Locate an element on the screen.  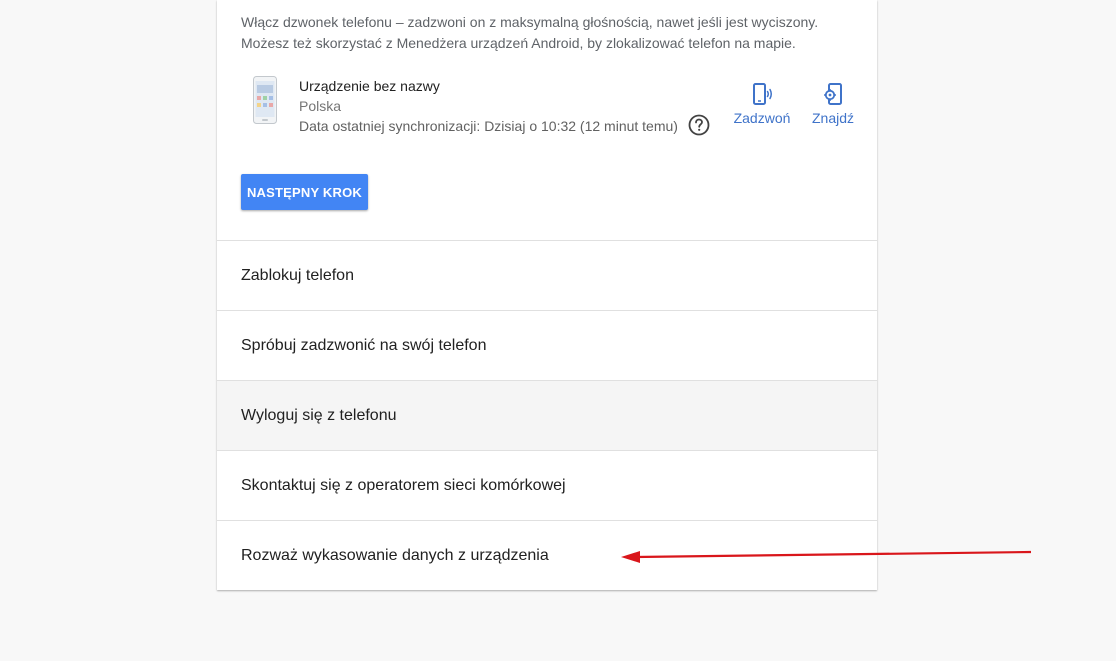
phone-ring-icon is located at coordinates (762, 94).